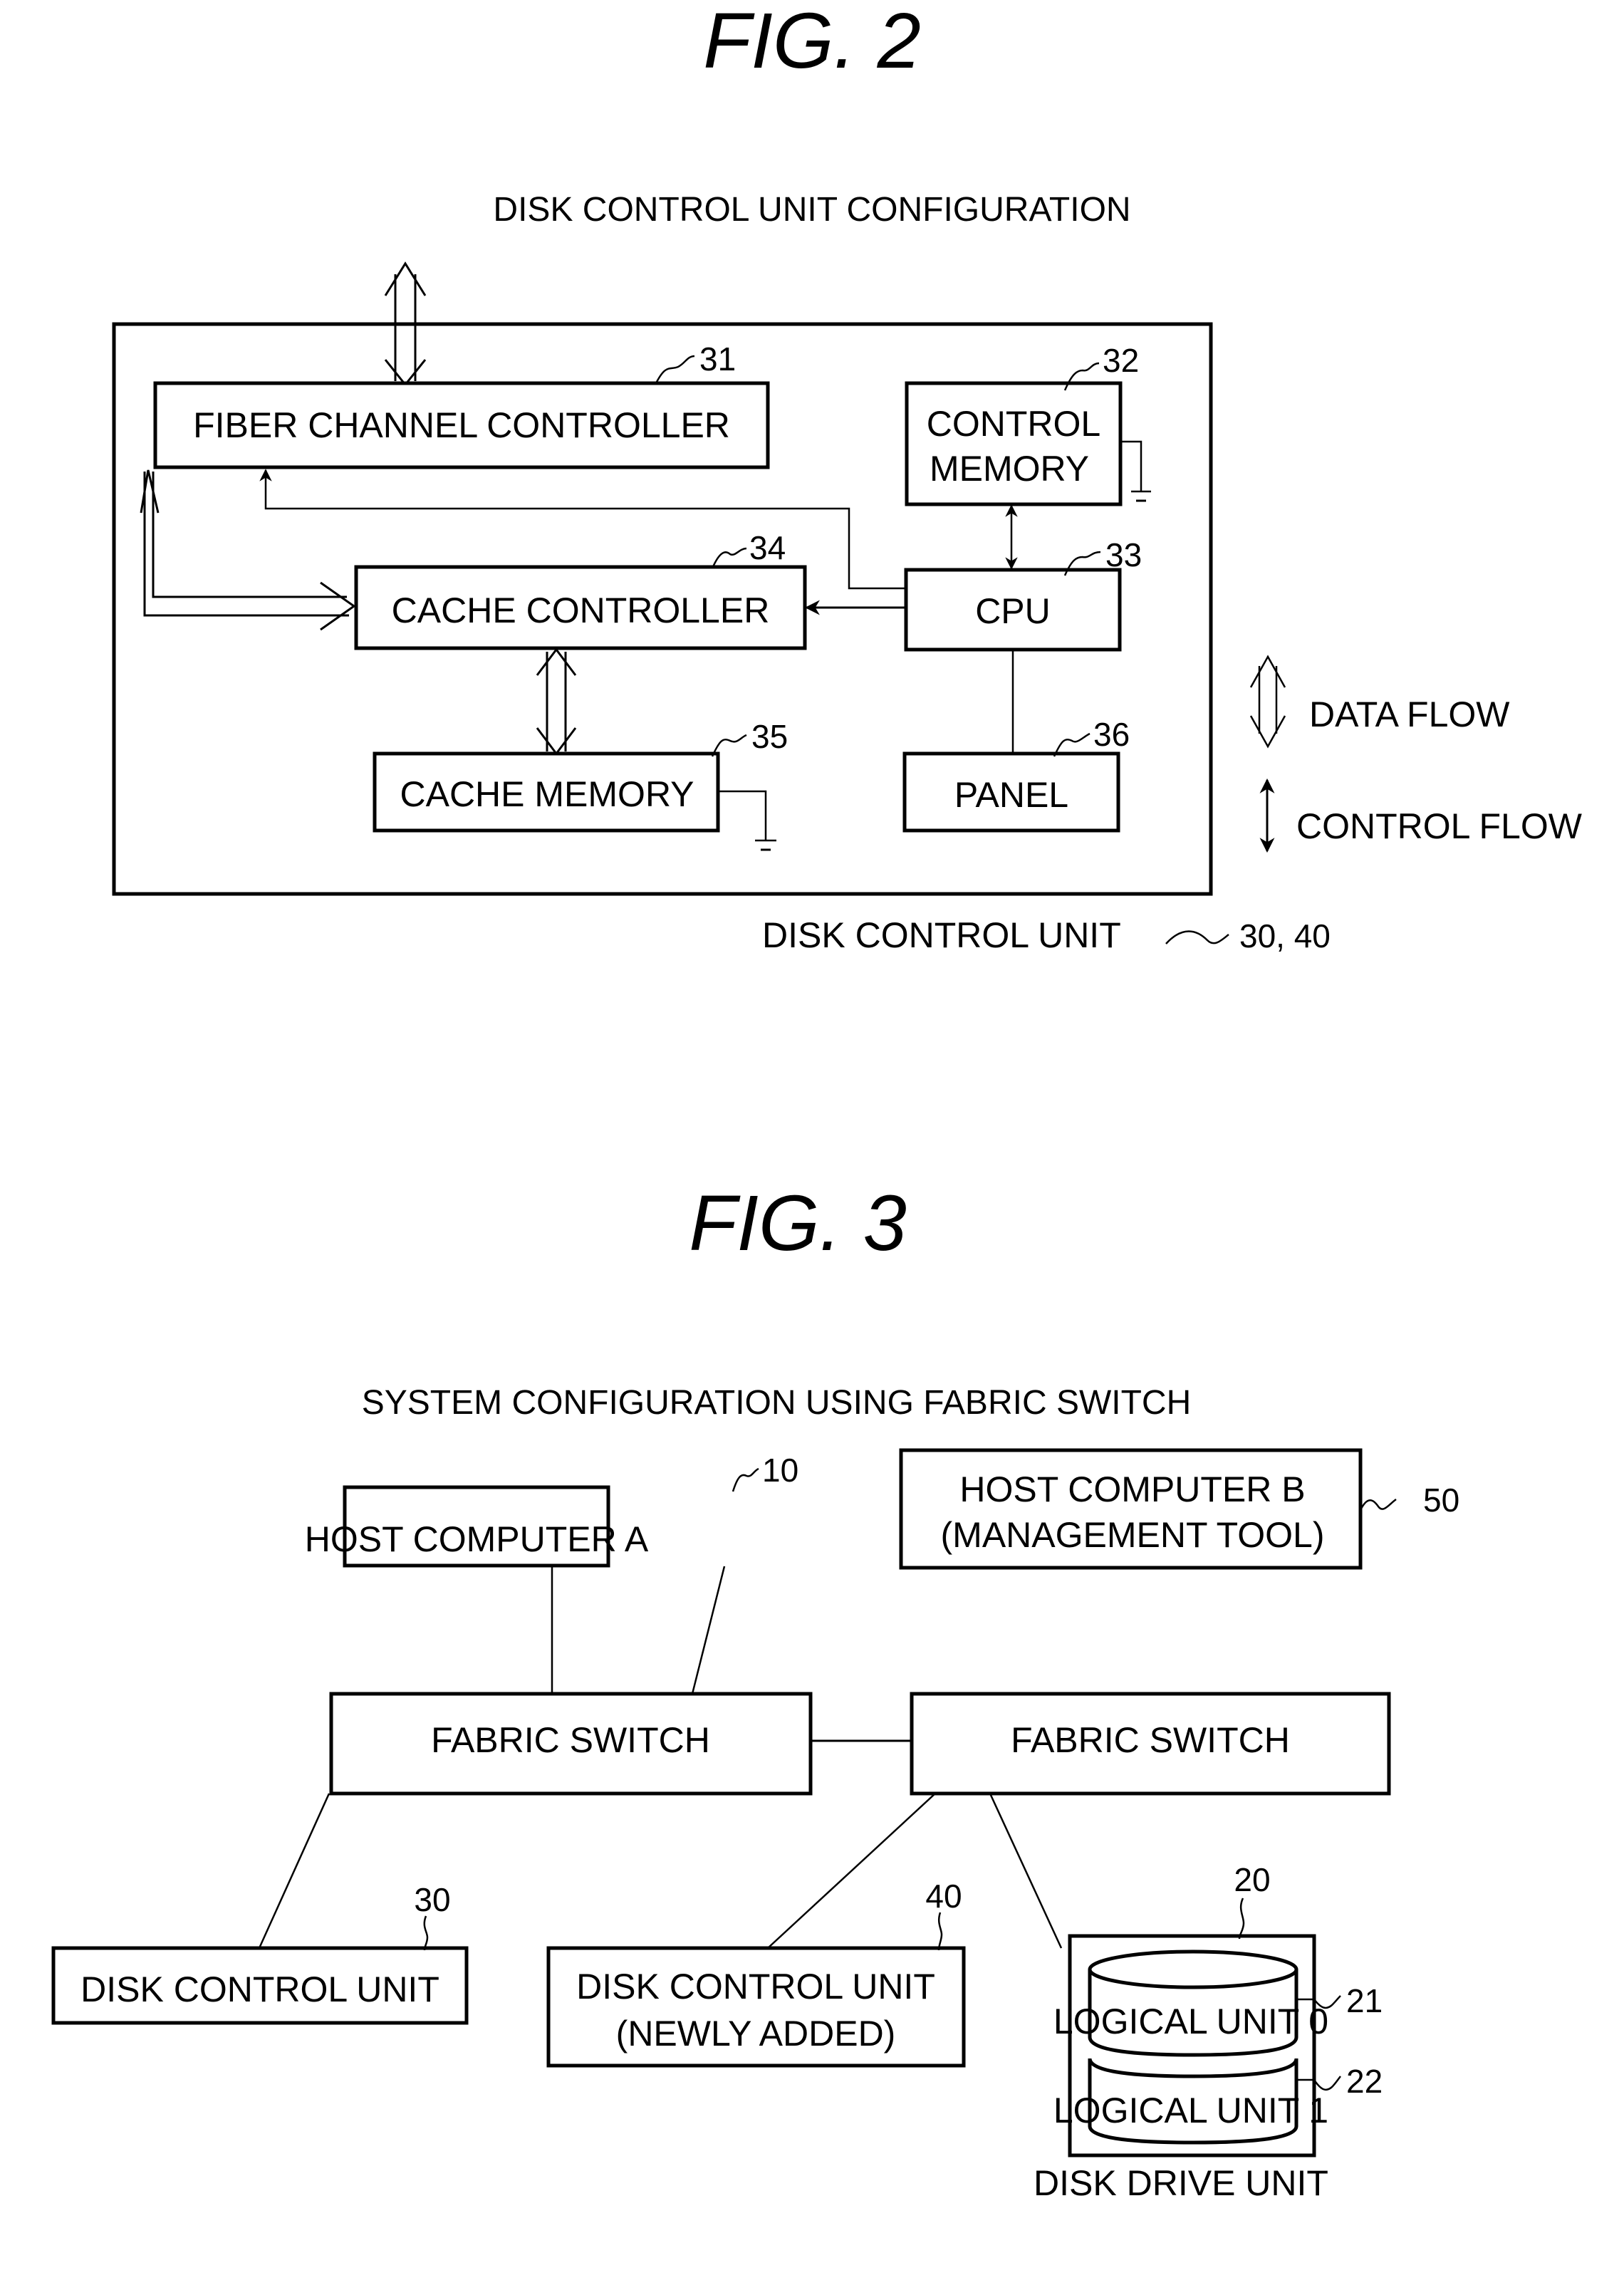 The image size is (1624, 2280). What do you see at coordinates (259, 1989) in the screenshot?
I see `disk-control-unit-30-label: DISK CONTROL UNIT` at bounding box center [259, 1989].